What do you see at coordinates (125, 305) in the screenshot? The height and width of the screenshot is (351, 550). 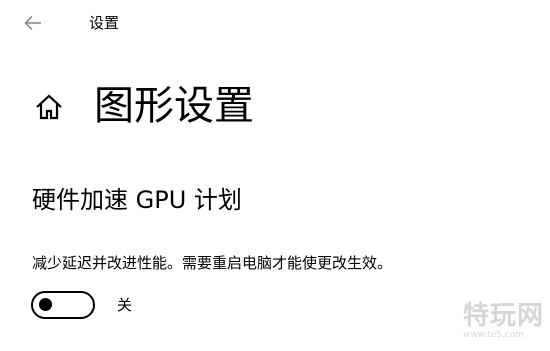 I see `toggle-state-label: 关` at bounding box center [125, 305].